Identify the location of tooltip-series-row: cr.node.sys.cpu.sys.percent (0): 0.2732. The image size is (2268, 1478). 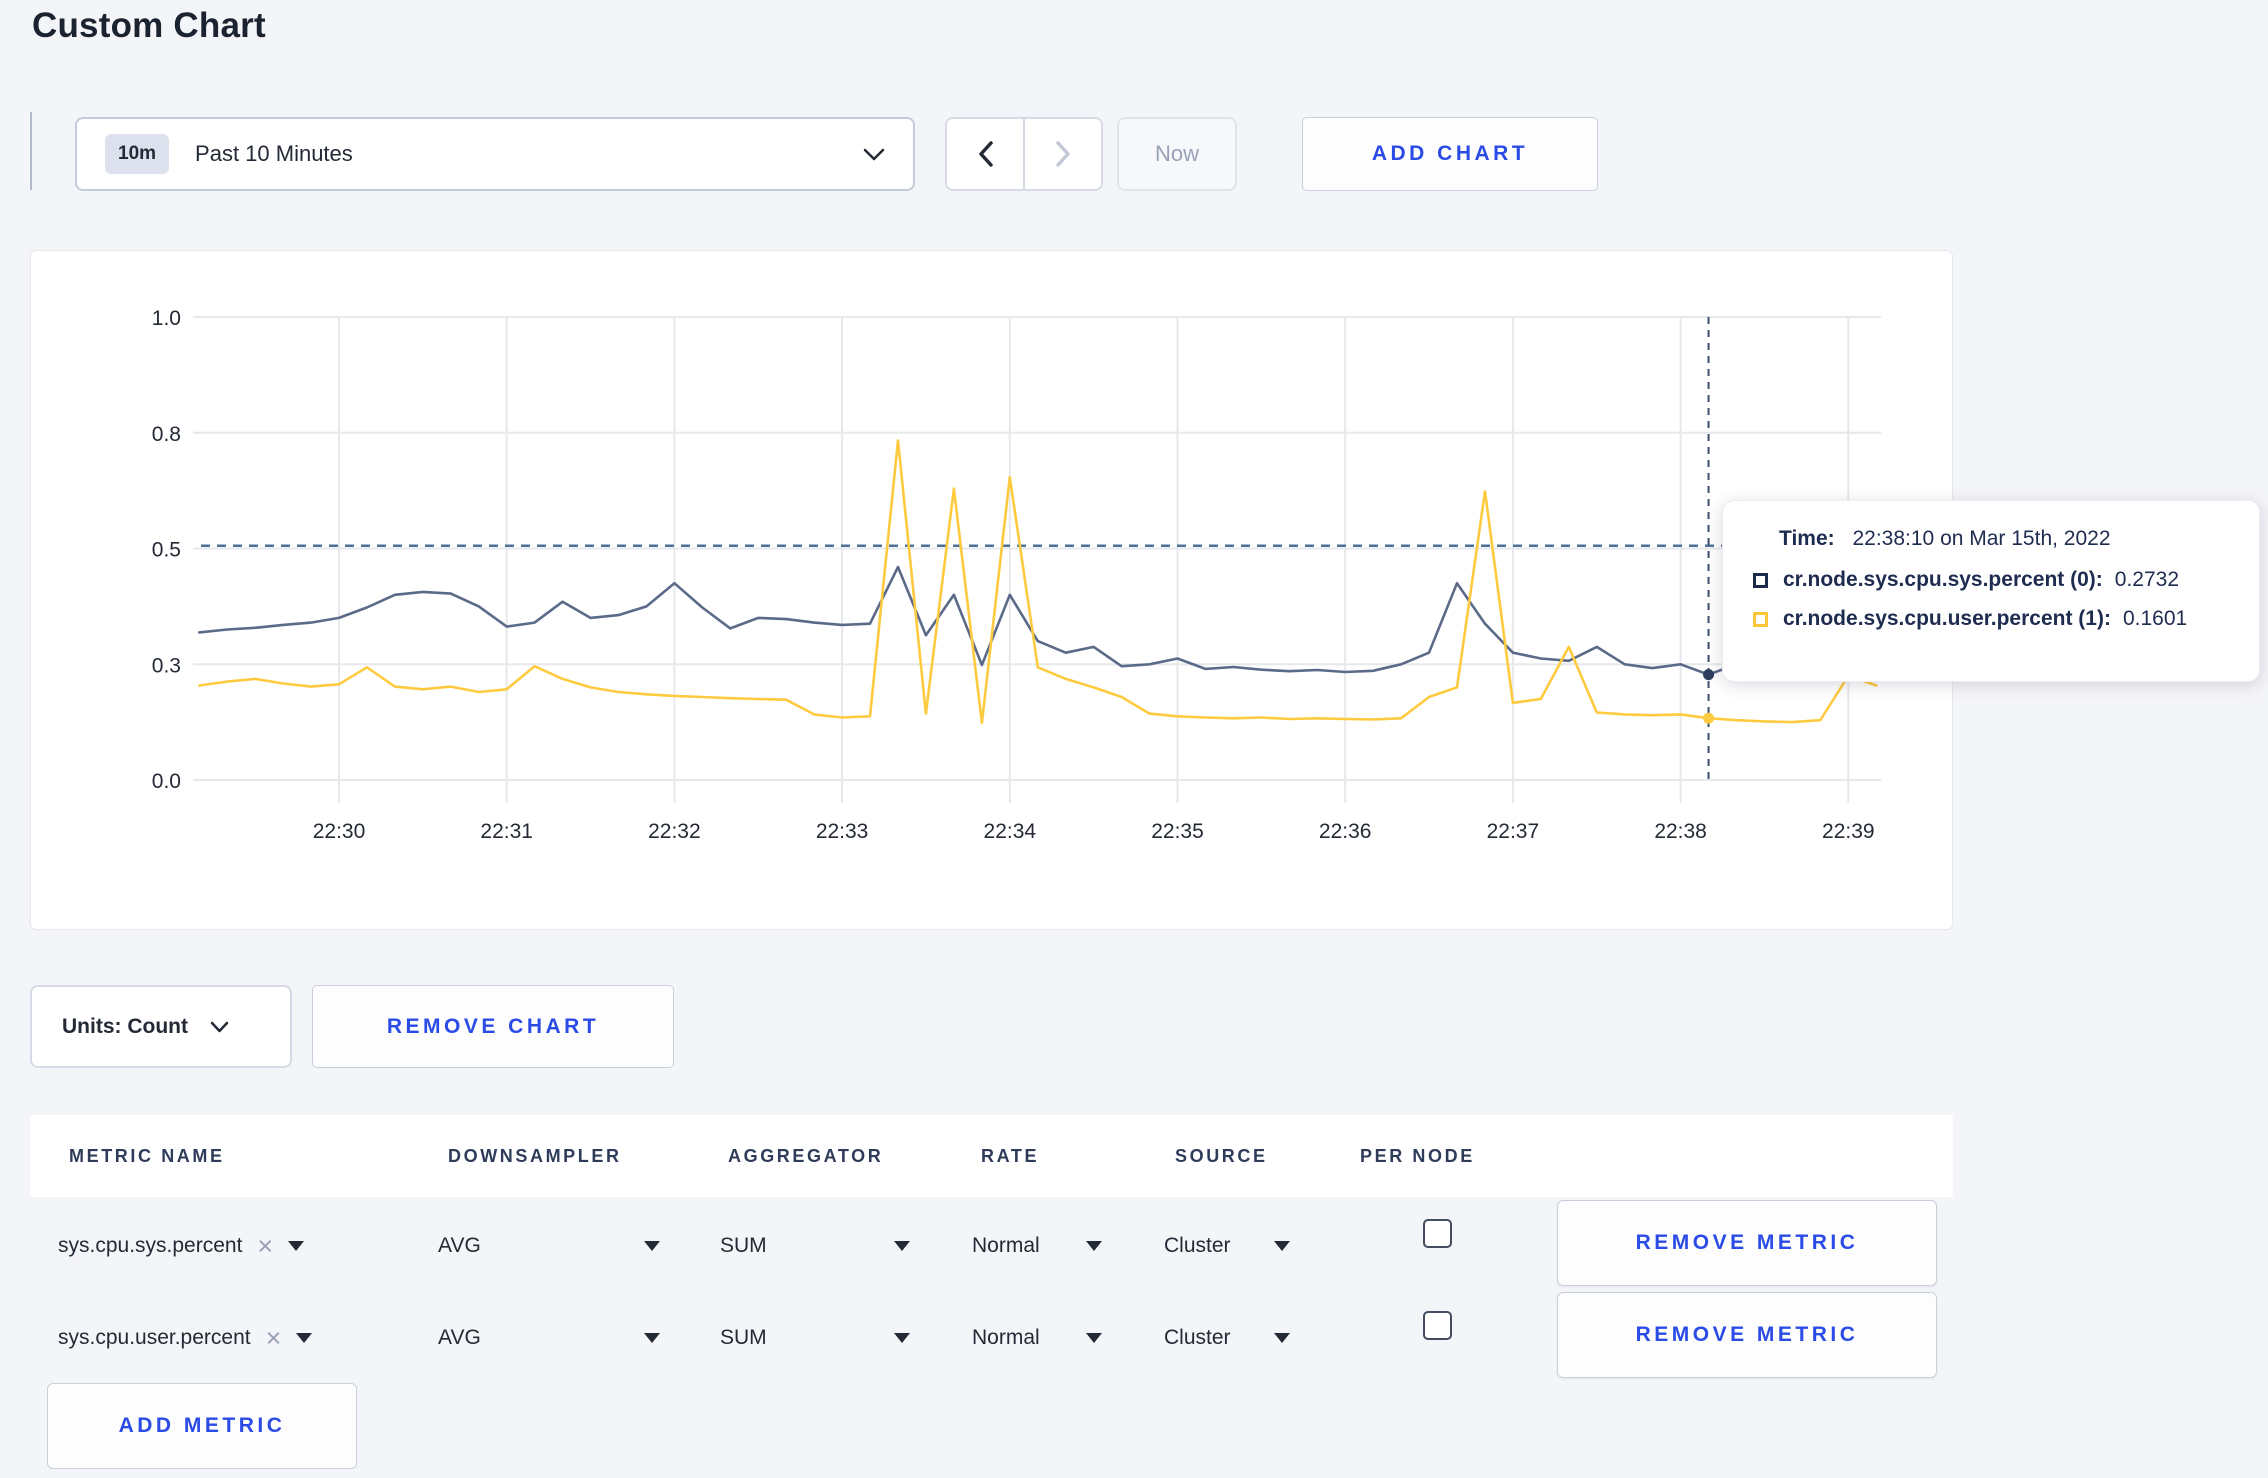
(1991, 580).